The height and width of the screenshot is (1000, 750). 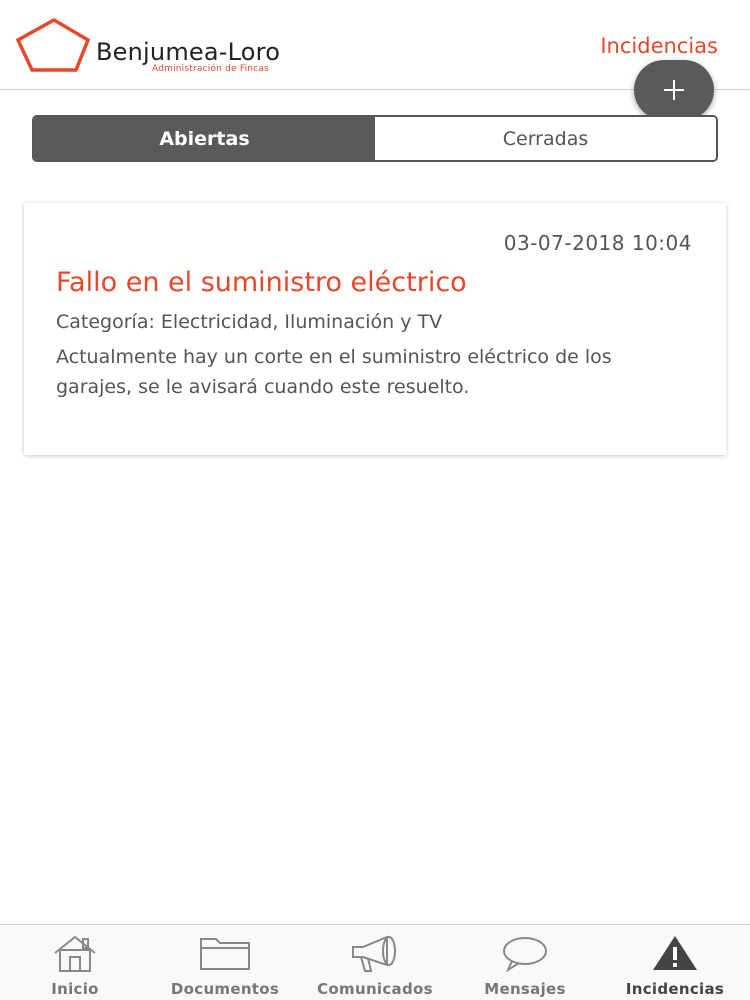 I want to click on incident-title: Fallo en el suministro eléctrico, so click(x=261, y=282).